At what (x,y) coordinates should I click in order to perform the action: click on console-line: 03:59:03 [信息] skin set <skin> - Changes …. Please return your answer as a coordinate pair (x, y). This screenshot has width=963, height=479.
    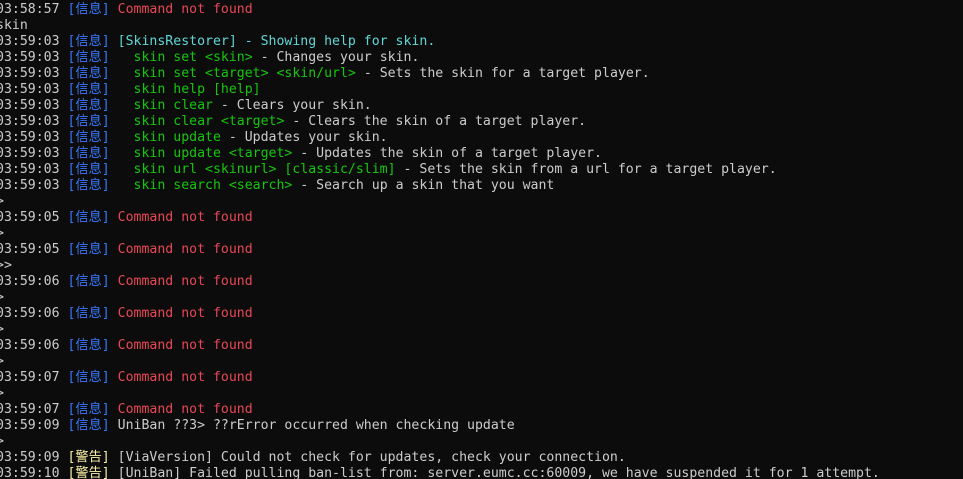
    Looking at the image, I should click on (209, 58).